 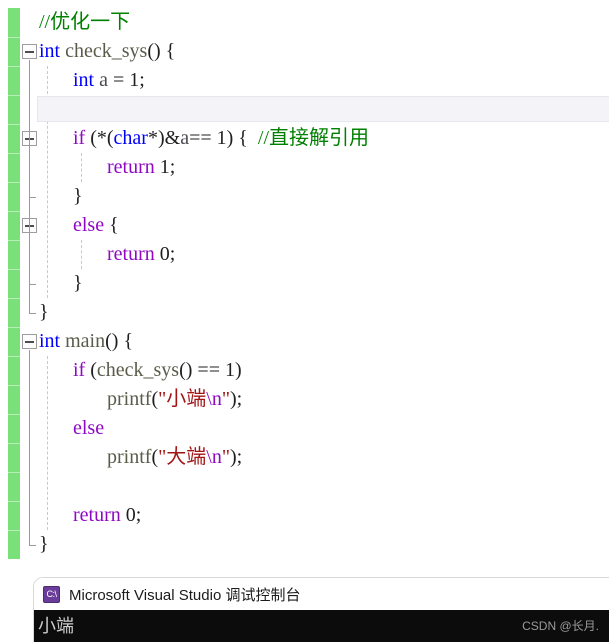 I want to click on code-token: *)&, so click(x=164, y=138).